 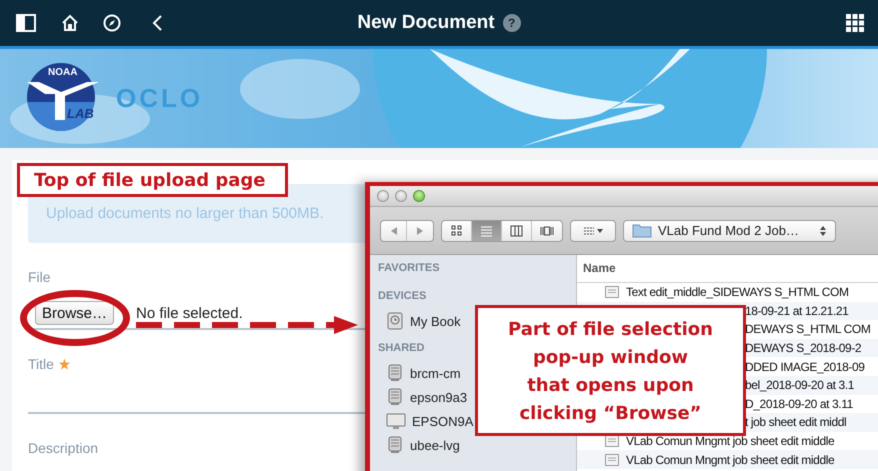 What do you see at coordinates (822, 230) in the screenshot?
I see `up-down-arrows-icon` at bounding box center [822, 230].